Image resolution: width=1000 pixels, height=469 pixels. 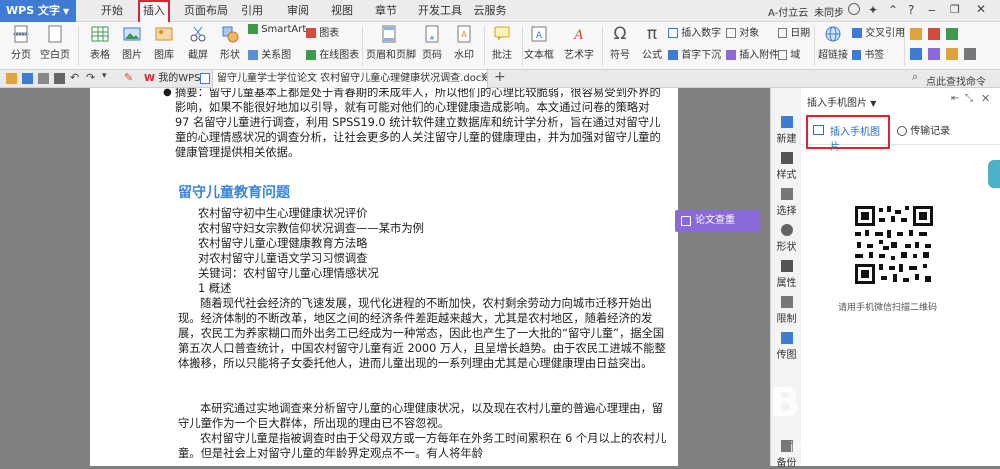 What do you see at coordinates (386, 11) in the screenshot?
I see `tab-chapter: 章节` at bounding box center [386, 11].